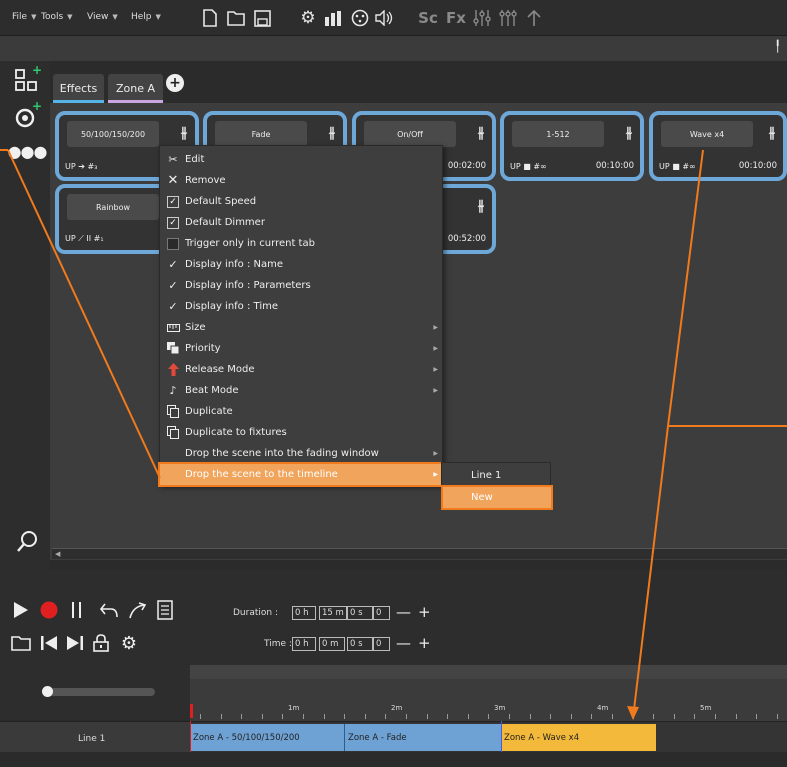 The width and height of the screenshot is (787, 767). Describe the element at coordinates (304, 644) in the screenshot. I see `time-hours-field: 0 h` at that location.